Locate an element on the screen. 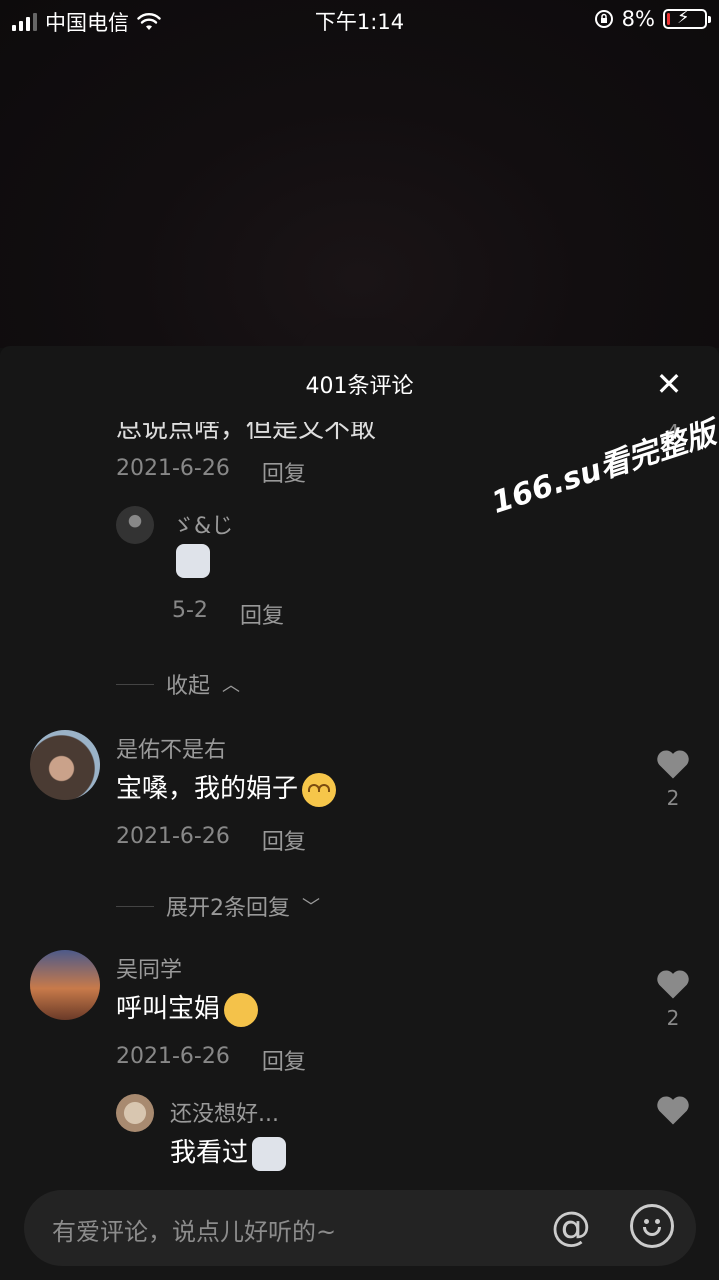 This screenshot has height=1280, width=719. comment-text: 呼叫宝娟 is located at coordinates (187, 1007).